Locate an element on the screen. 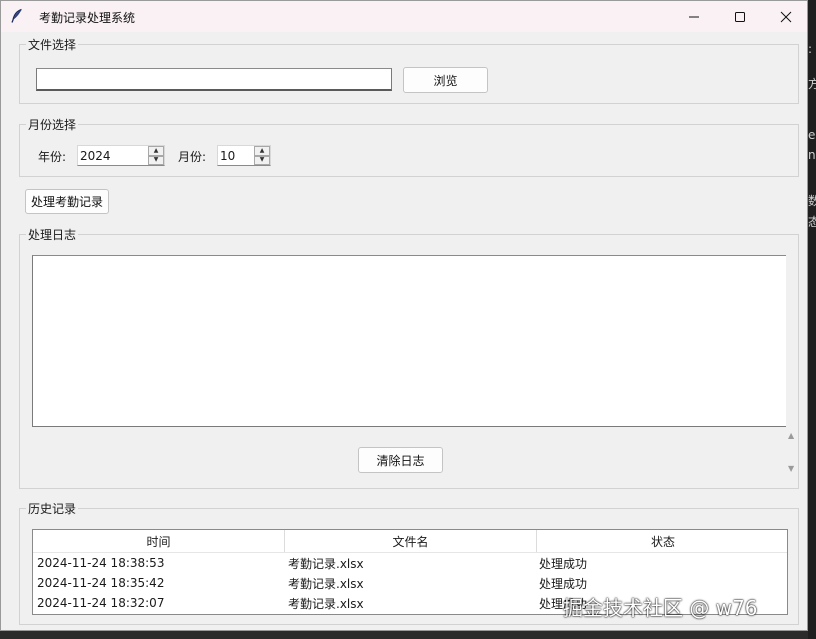 The width and height of the screenshot is (816, 639). year-value: 2024 is located at coordinates (95, 156).